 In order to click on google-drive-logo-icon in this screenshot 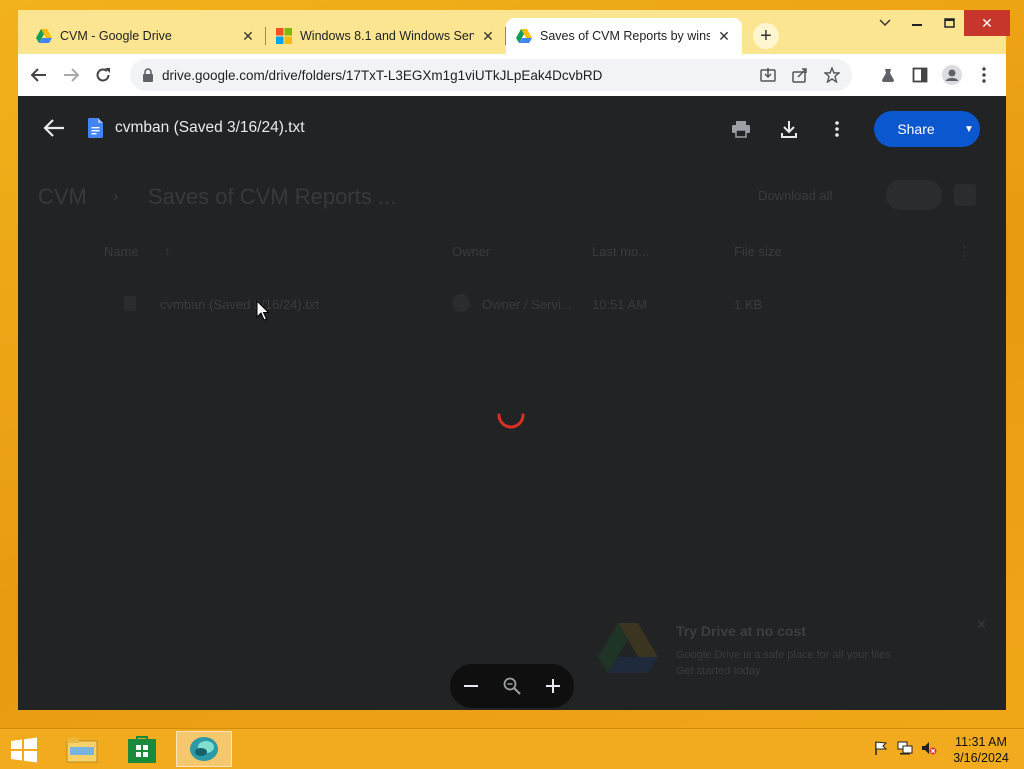, I will do `click(628, 648)`.